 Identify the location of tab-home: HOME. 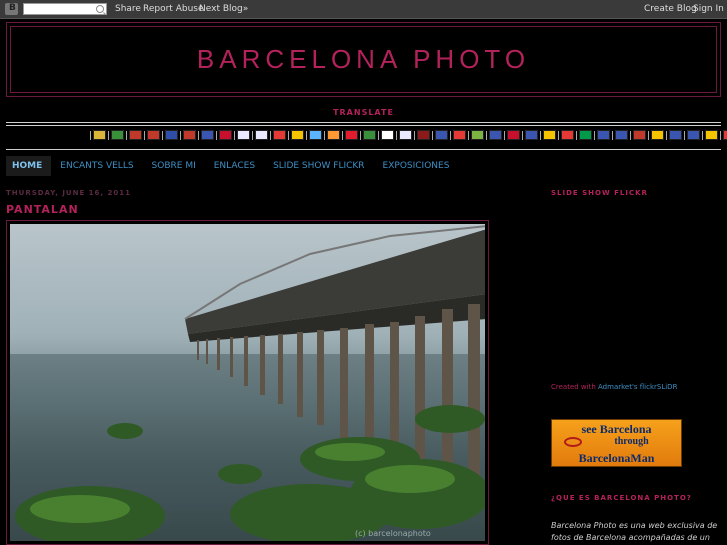
(29, 166).